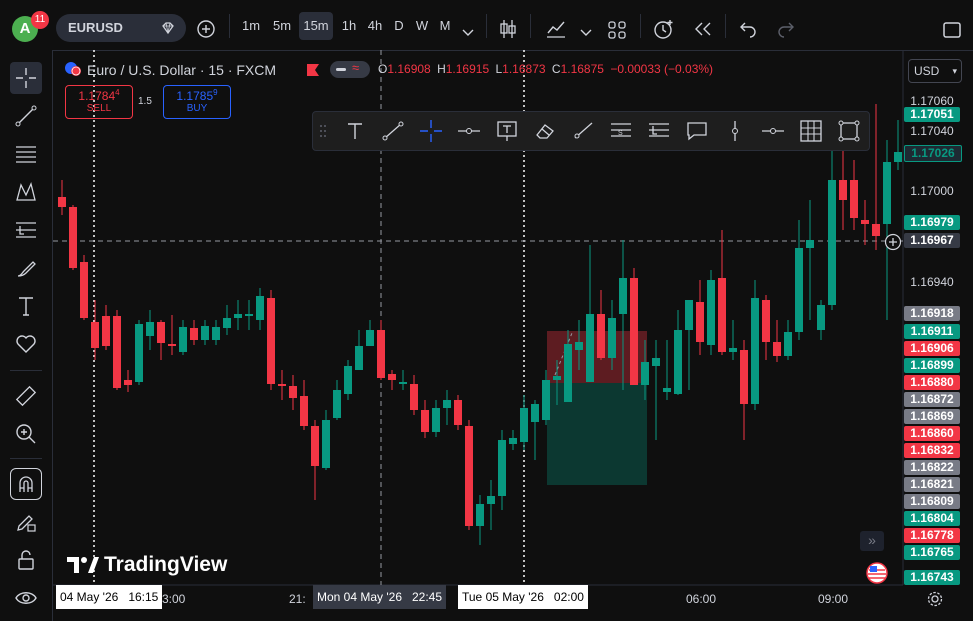 The height and width of the screenshot is (621, 973). What do you see at coordinates (469, 131) in the screenshot?
I see `horizontal-ray-icon` at bounding box center [469, 131].